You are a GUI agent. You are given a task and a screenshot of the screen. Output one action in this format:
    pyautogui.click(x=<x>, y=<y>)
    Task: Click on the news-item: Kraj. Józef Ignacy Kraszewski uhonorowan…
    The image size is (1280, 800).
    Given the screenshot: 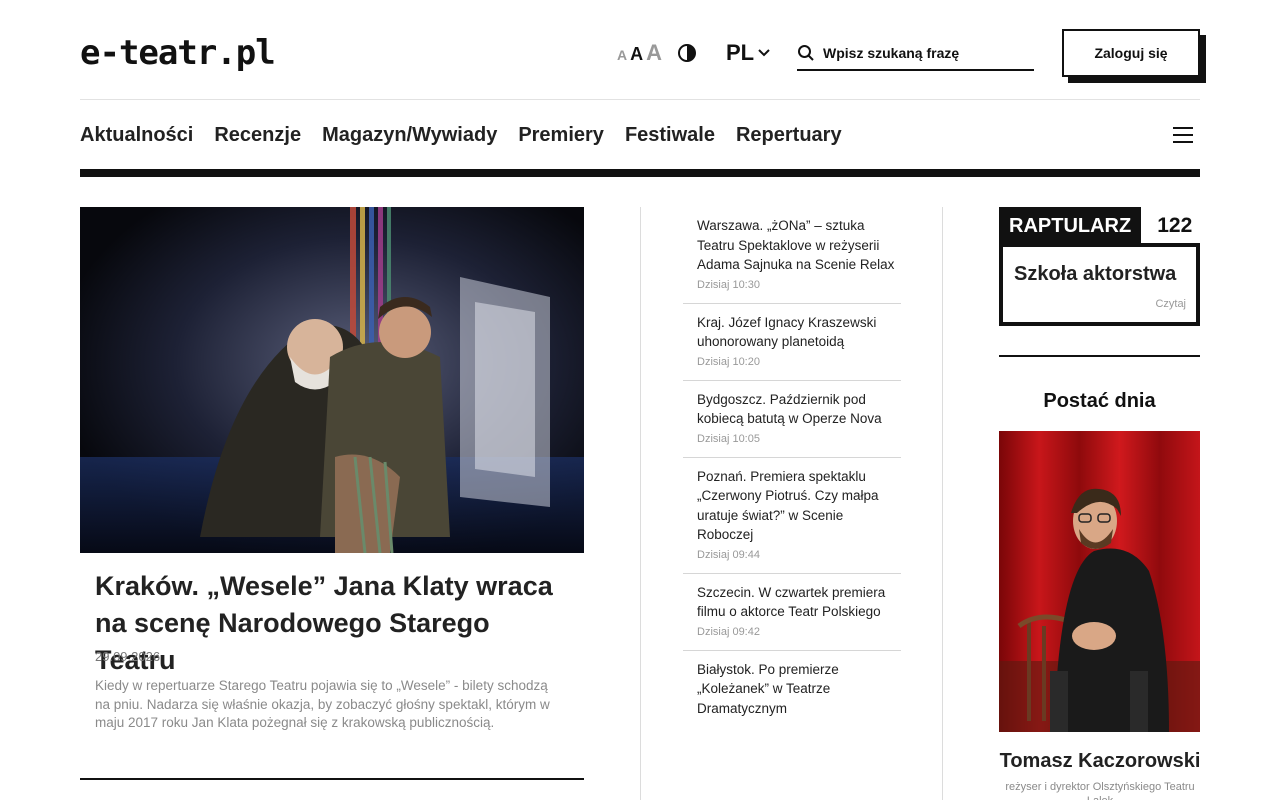 What is the action you would take?
    pyautogui.click(x=792, y=342)
    